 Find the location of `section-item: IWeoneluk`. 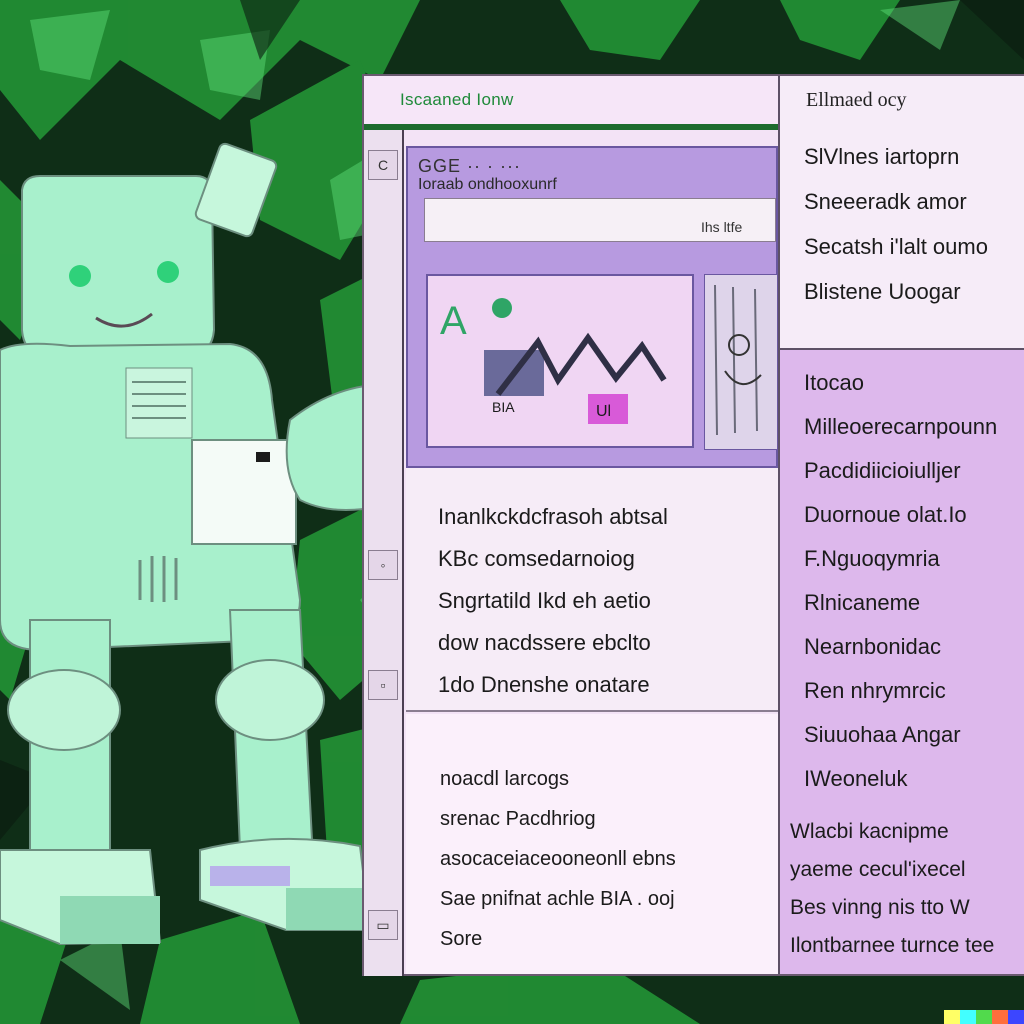

section-item: IWeoneluk is located at coordinates (914, 788).